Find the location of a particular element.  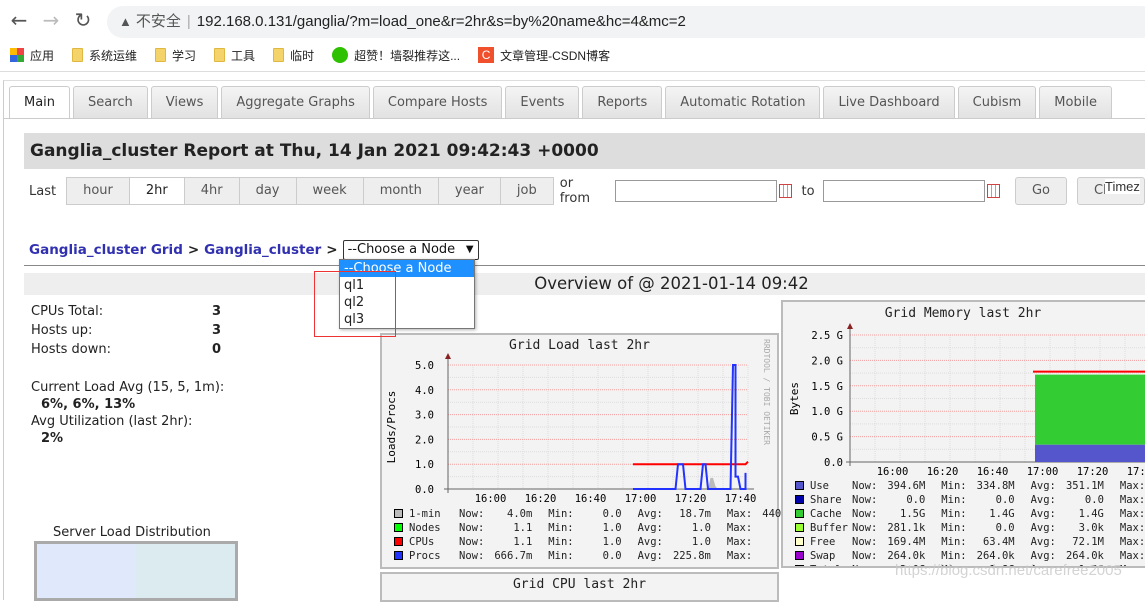

range-2hr-button: 2hr is located at coordinates (156, 191).